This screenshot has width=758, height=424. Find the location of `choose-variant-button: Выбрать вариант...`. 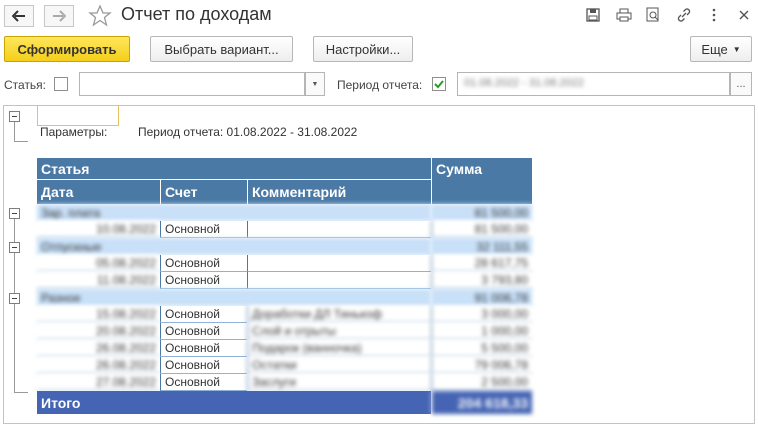

choose-variant-button: Выбрать вариант... is located at coordinates (221, 49).